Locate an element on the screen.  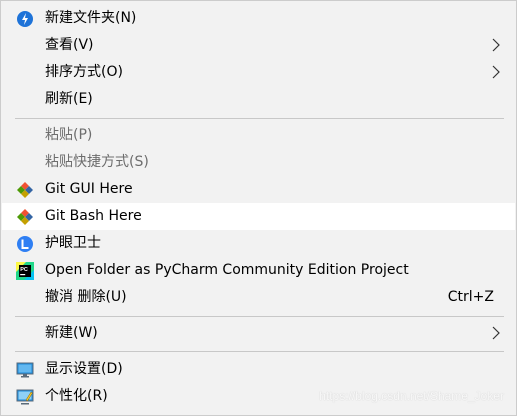
menu-item-label: 显示设置(D) is located at coordinates (84, 369).